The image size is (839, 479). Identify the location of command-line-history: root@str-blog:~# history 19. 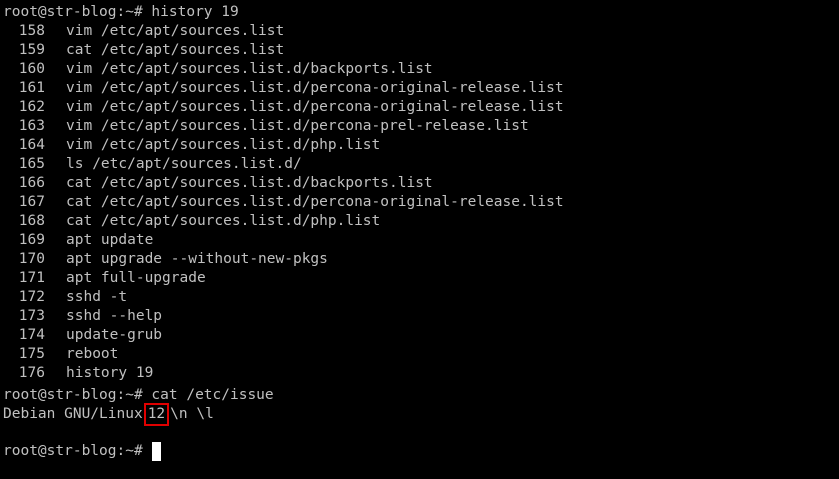
(419, 12).